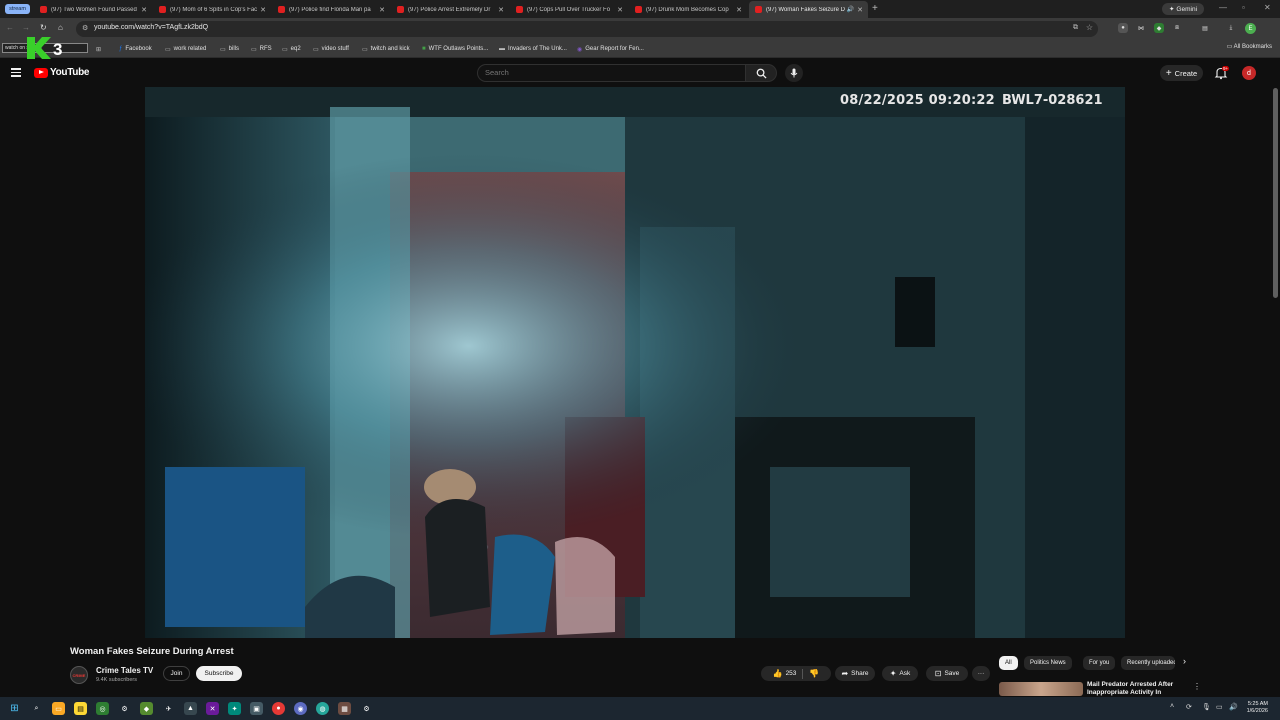 This screenshot has height=720, width=1280. I want to click on app-icon: ◉, so click(300, 708).